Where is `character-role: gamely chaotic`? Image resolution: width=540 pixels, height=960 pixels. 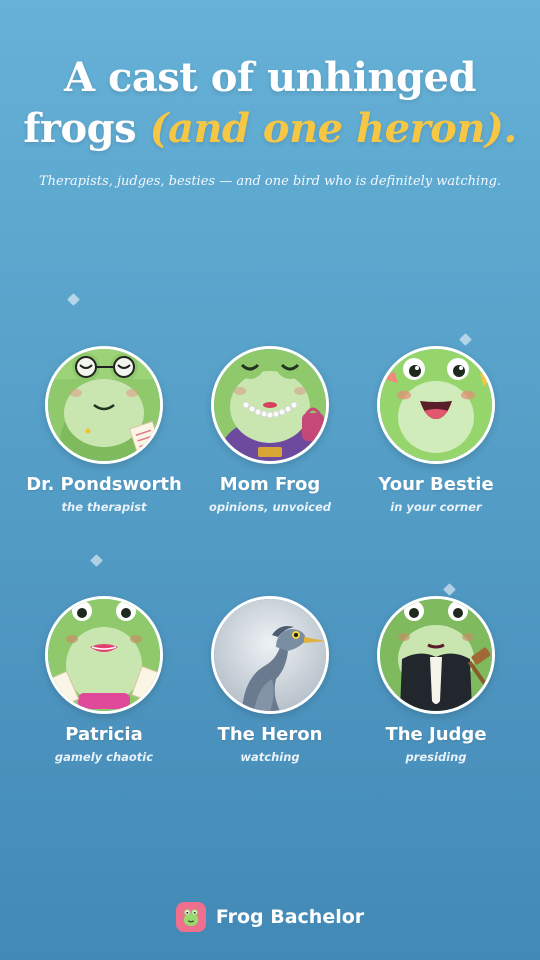 character-role: gamely chaotic is located at coordinates (104, 757).